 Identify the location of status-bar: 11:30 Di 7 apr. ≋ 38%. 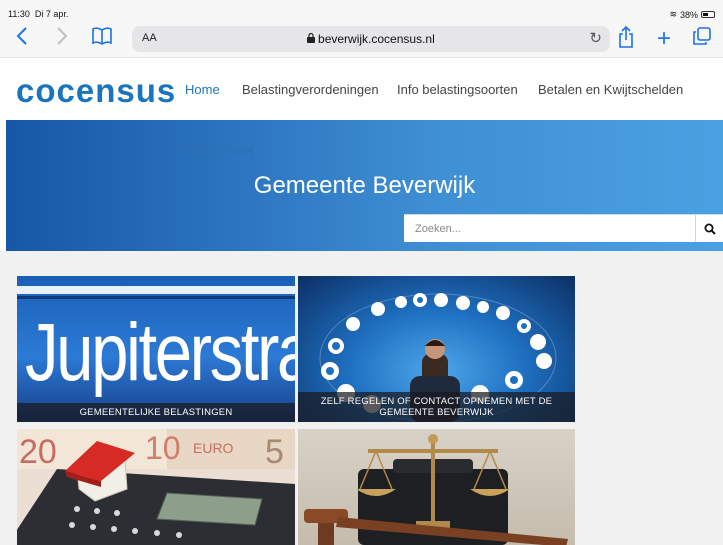
(361, 10).